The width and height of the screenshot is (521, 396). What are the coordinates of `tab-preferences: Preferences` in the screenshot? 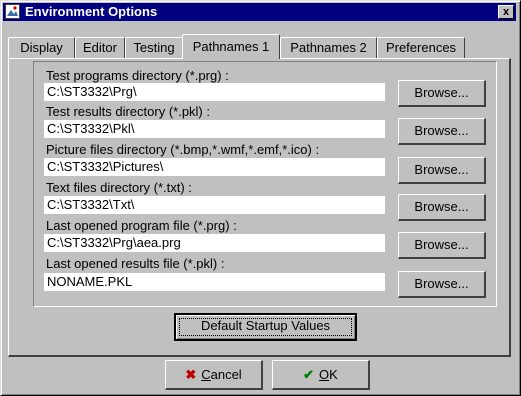 It's located at (421, 47).